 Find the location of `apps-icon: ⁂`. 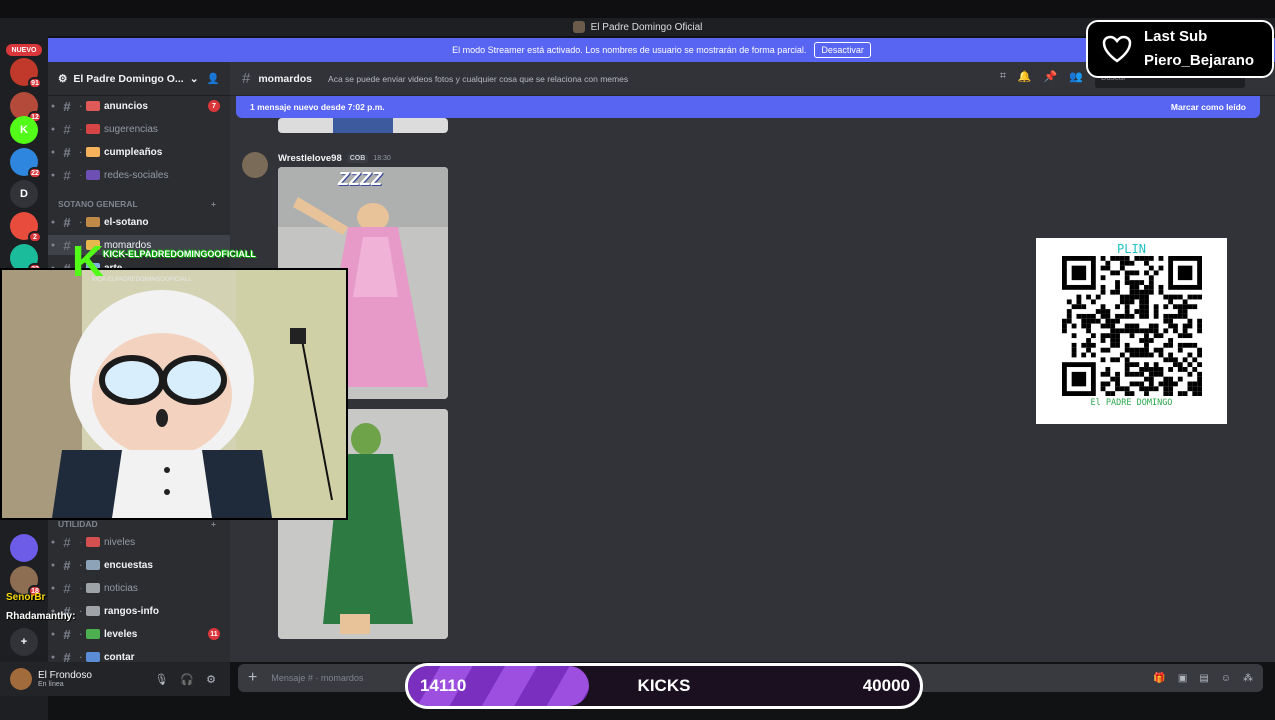

apps-icon: ⁂ is located at coordinates (1248, 678).